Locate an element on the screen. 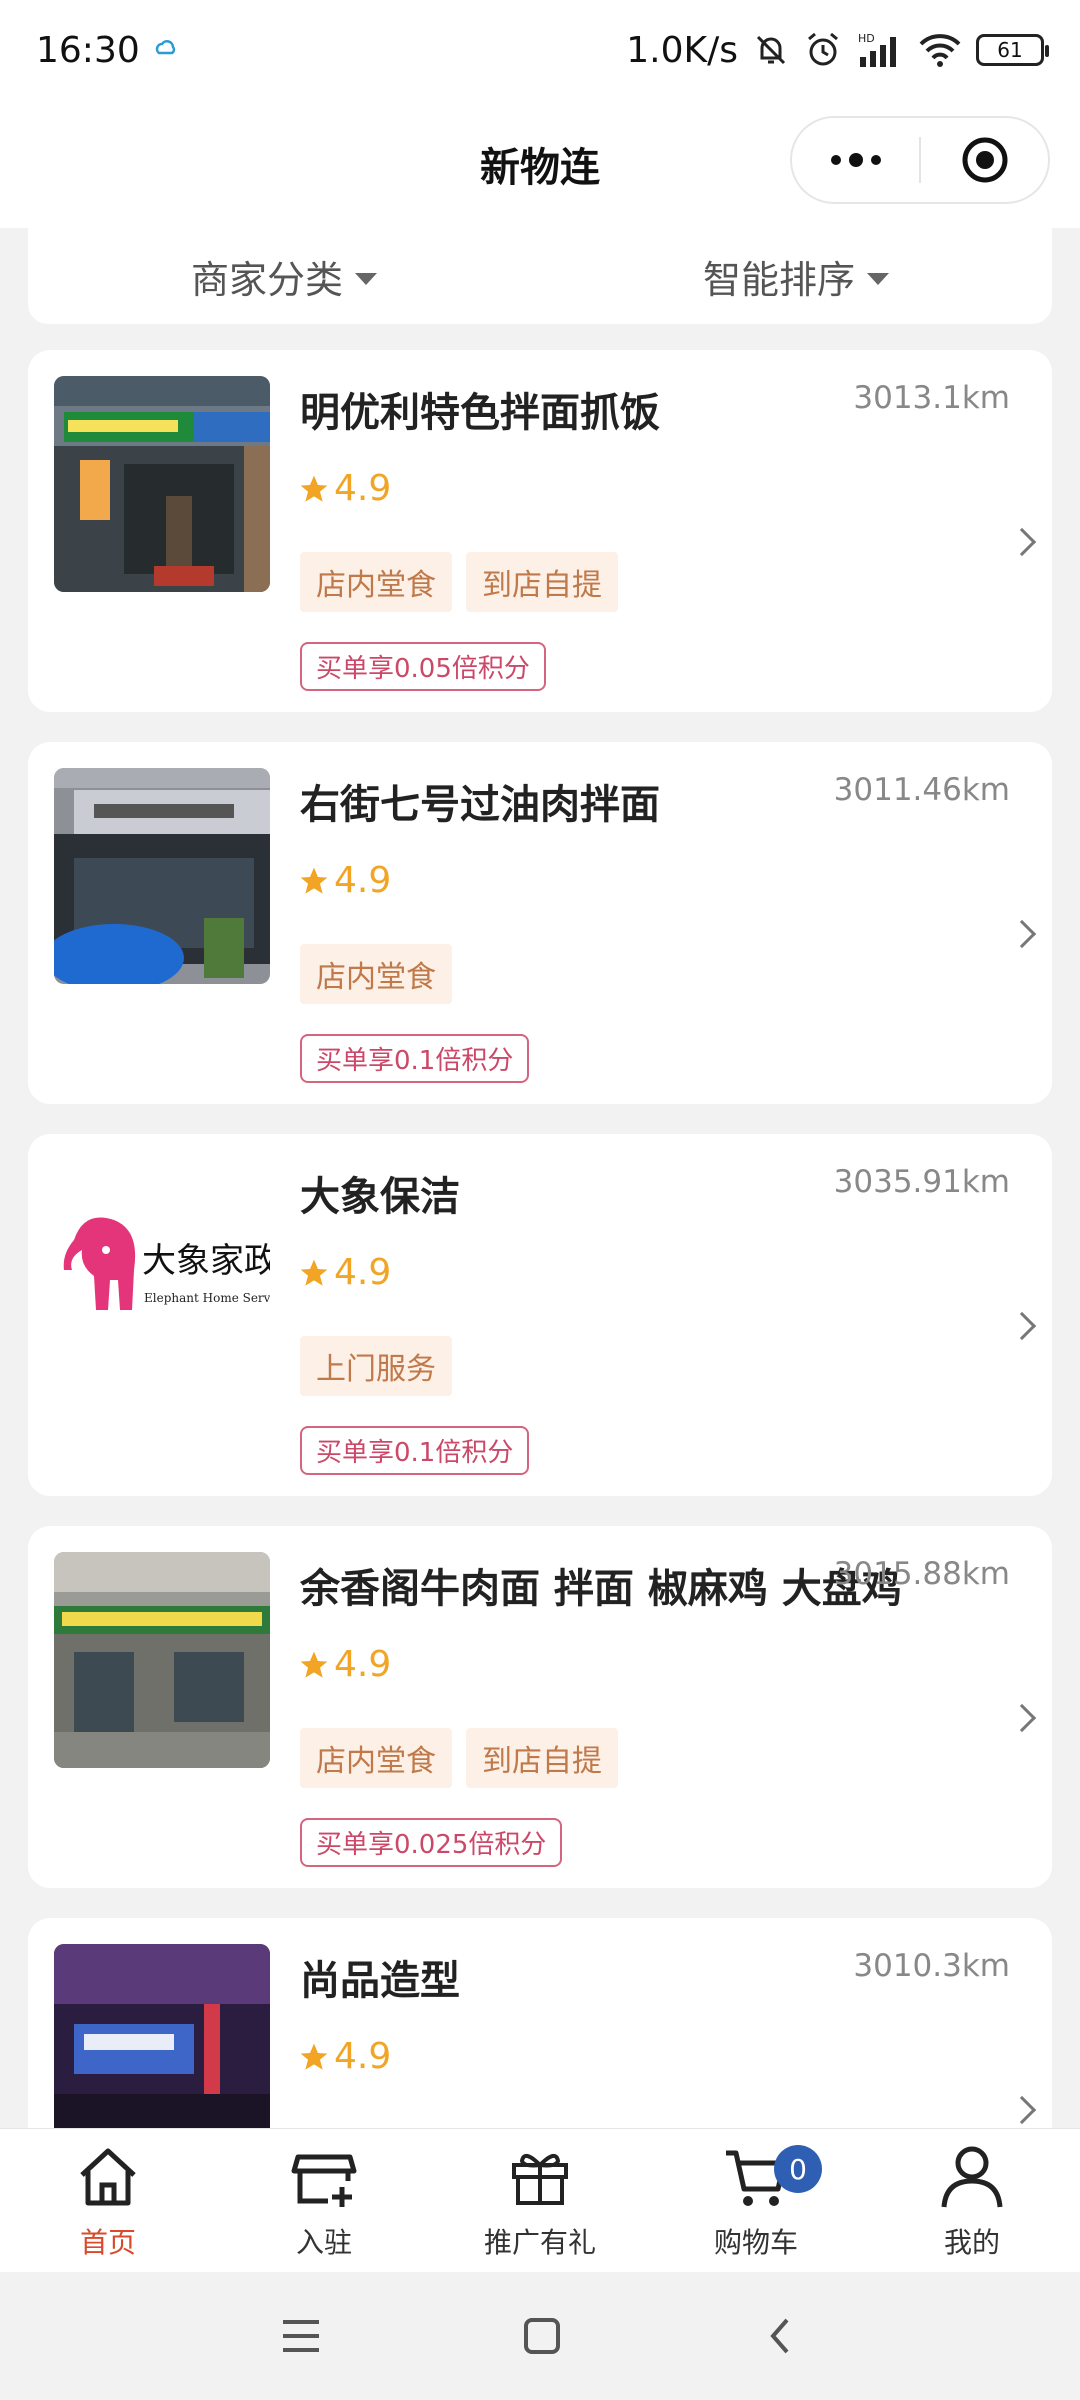  store-thumbnail: 大象家政 Elephant Home Service is located at coordinates (162, 1268).